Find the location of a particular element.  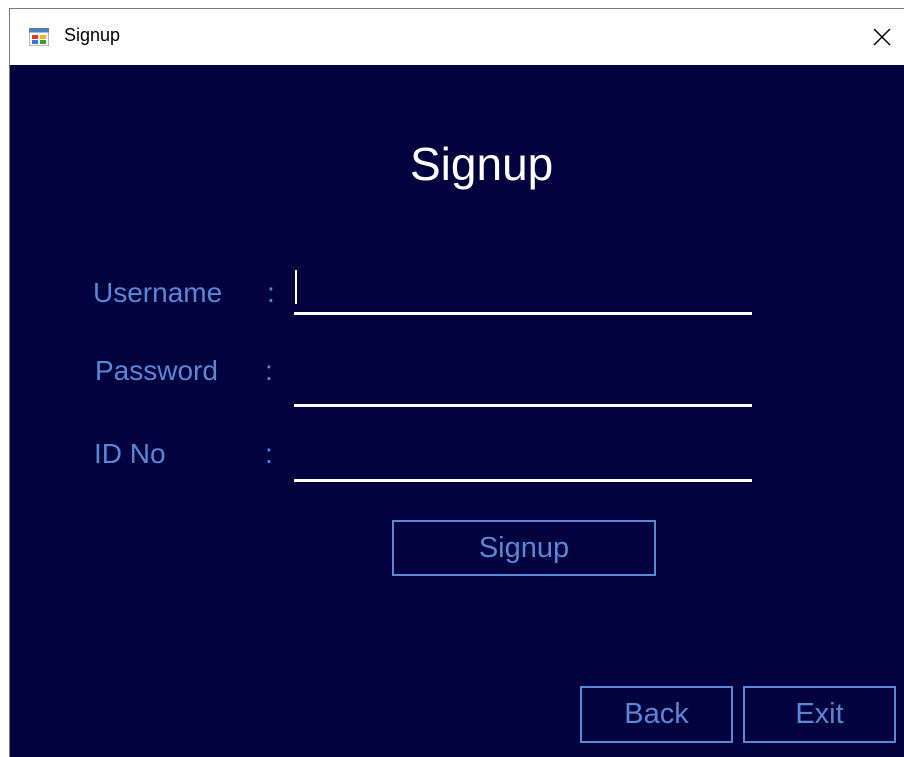

username-label: Username is located at coordinates (158, 292).